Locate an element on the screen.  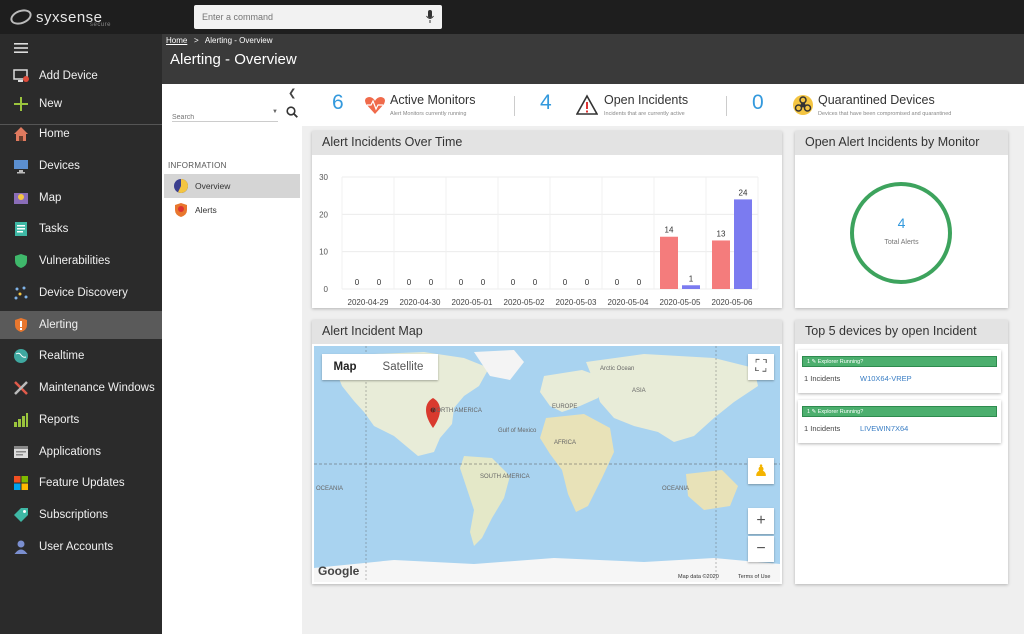
devices-icon is located at coordinates (21, 166).